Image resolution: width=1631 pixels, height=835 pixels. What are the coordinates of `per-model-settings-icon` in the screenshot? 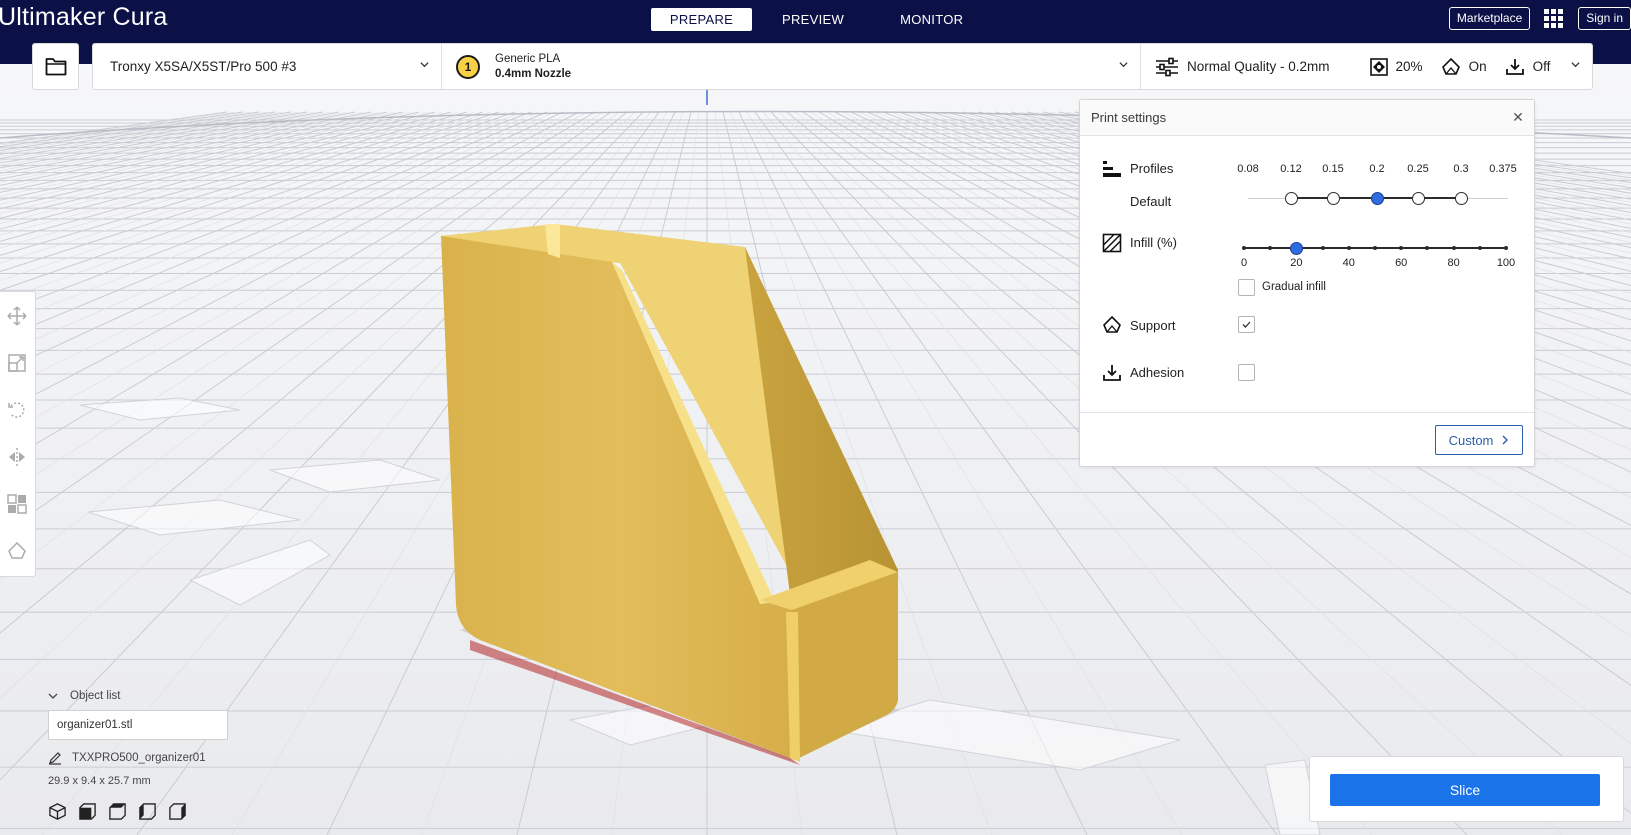 It's located at (17, 503).